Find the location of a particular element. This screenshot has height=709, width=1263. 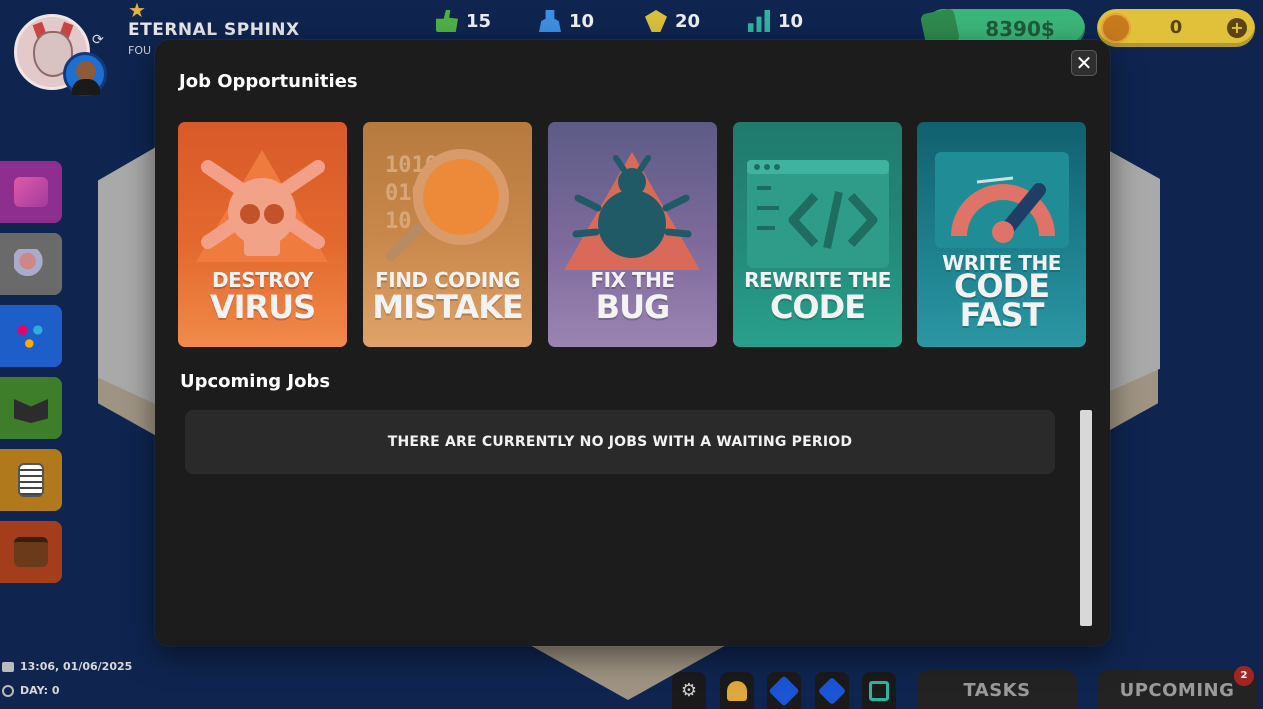

magnifier-binary-icon: 1010 0101 10 is located at coordinates (447, 205).